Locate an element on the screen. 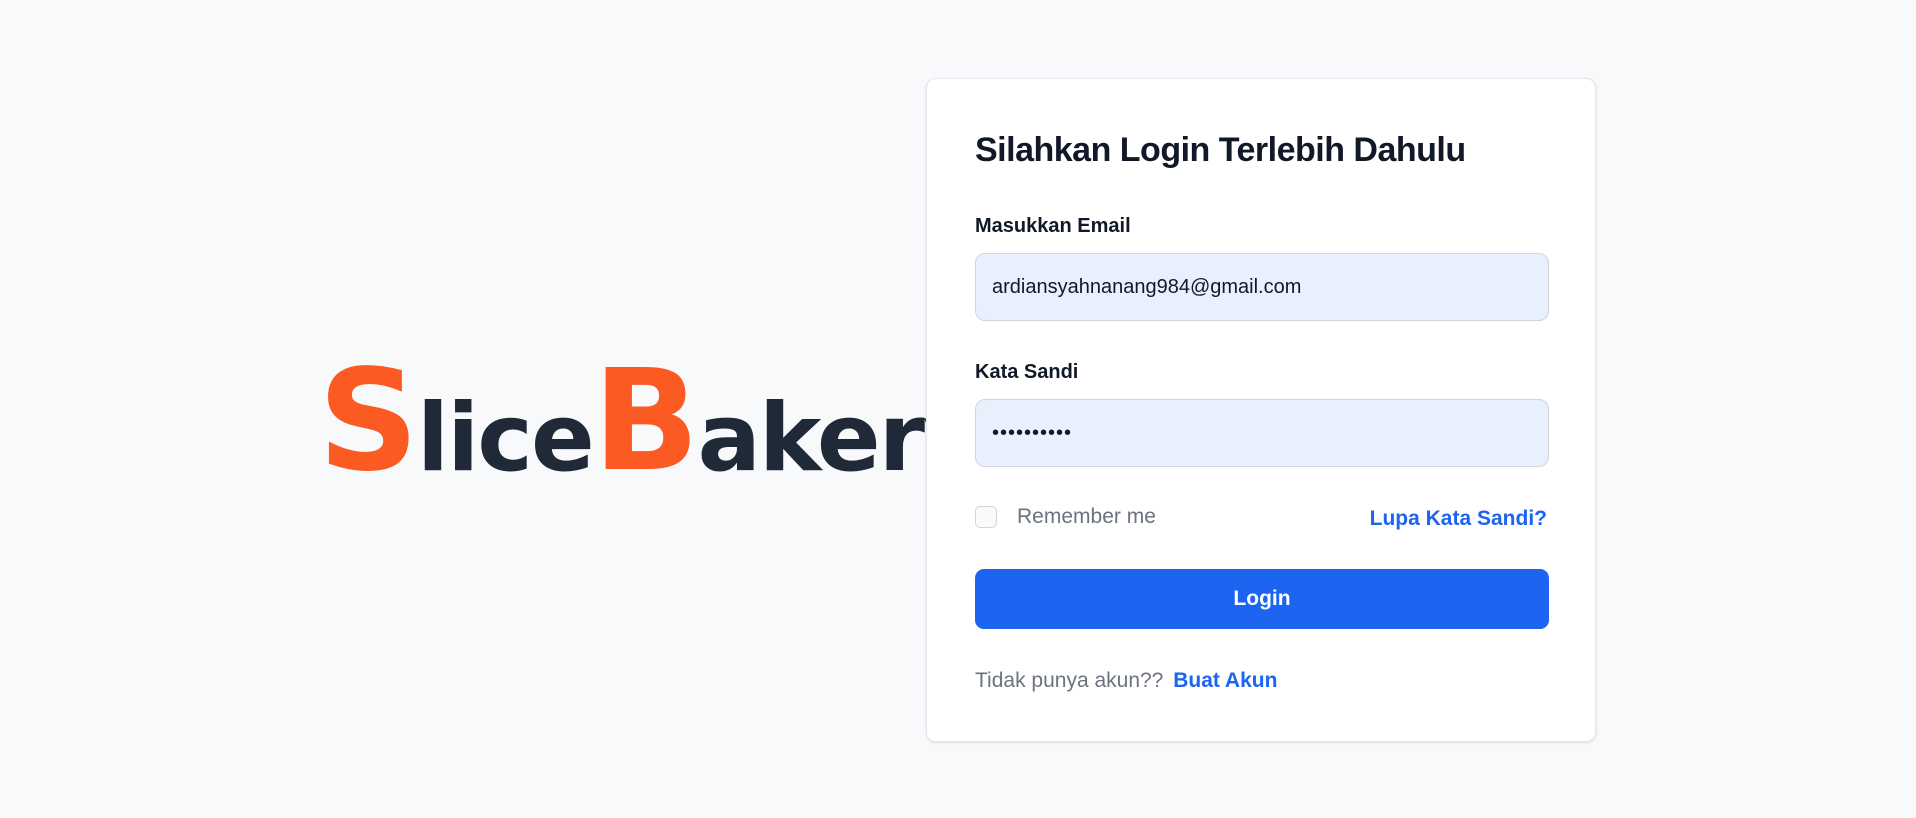 This screenshot has width=1916, height=818. password-field is located at coordinates (1262, 433).